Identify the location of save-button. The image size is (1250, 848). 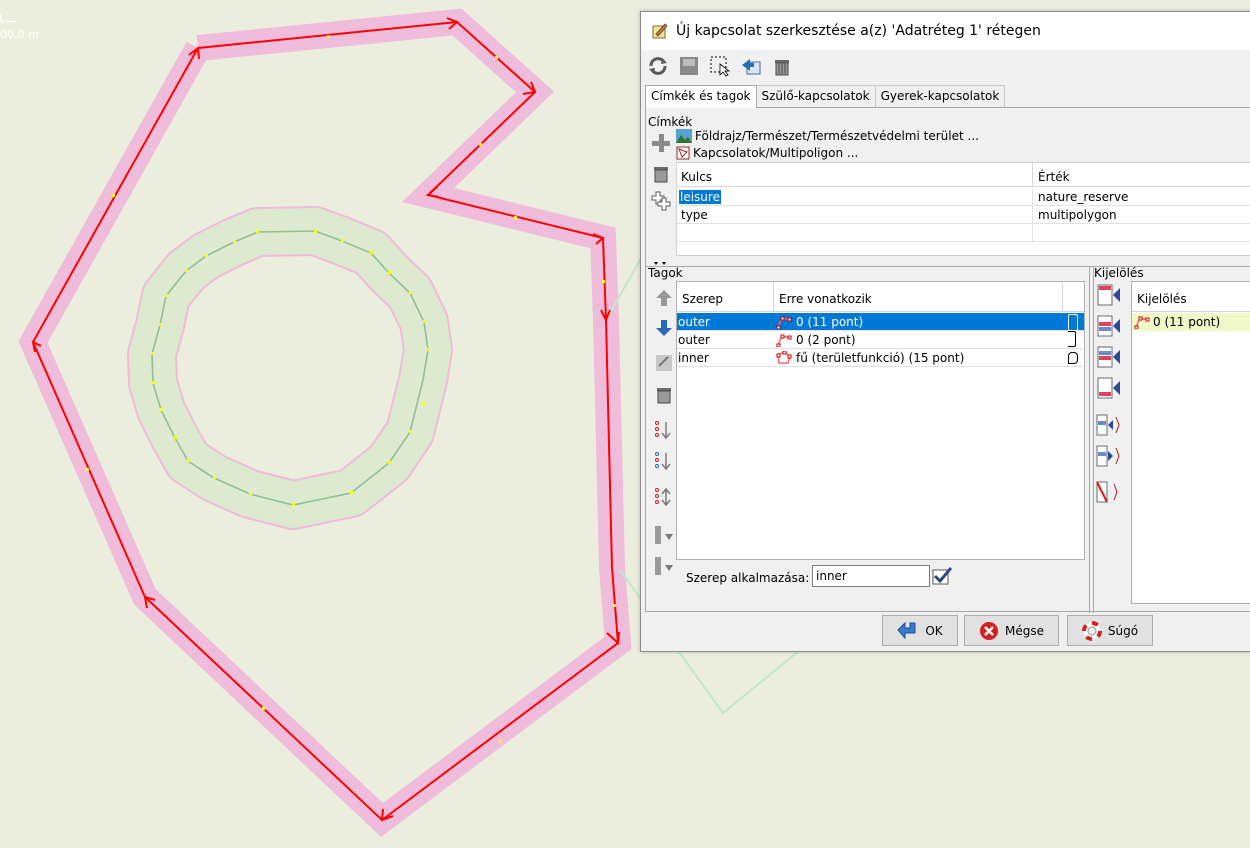
(688, 66).